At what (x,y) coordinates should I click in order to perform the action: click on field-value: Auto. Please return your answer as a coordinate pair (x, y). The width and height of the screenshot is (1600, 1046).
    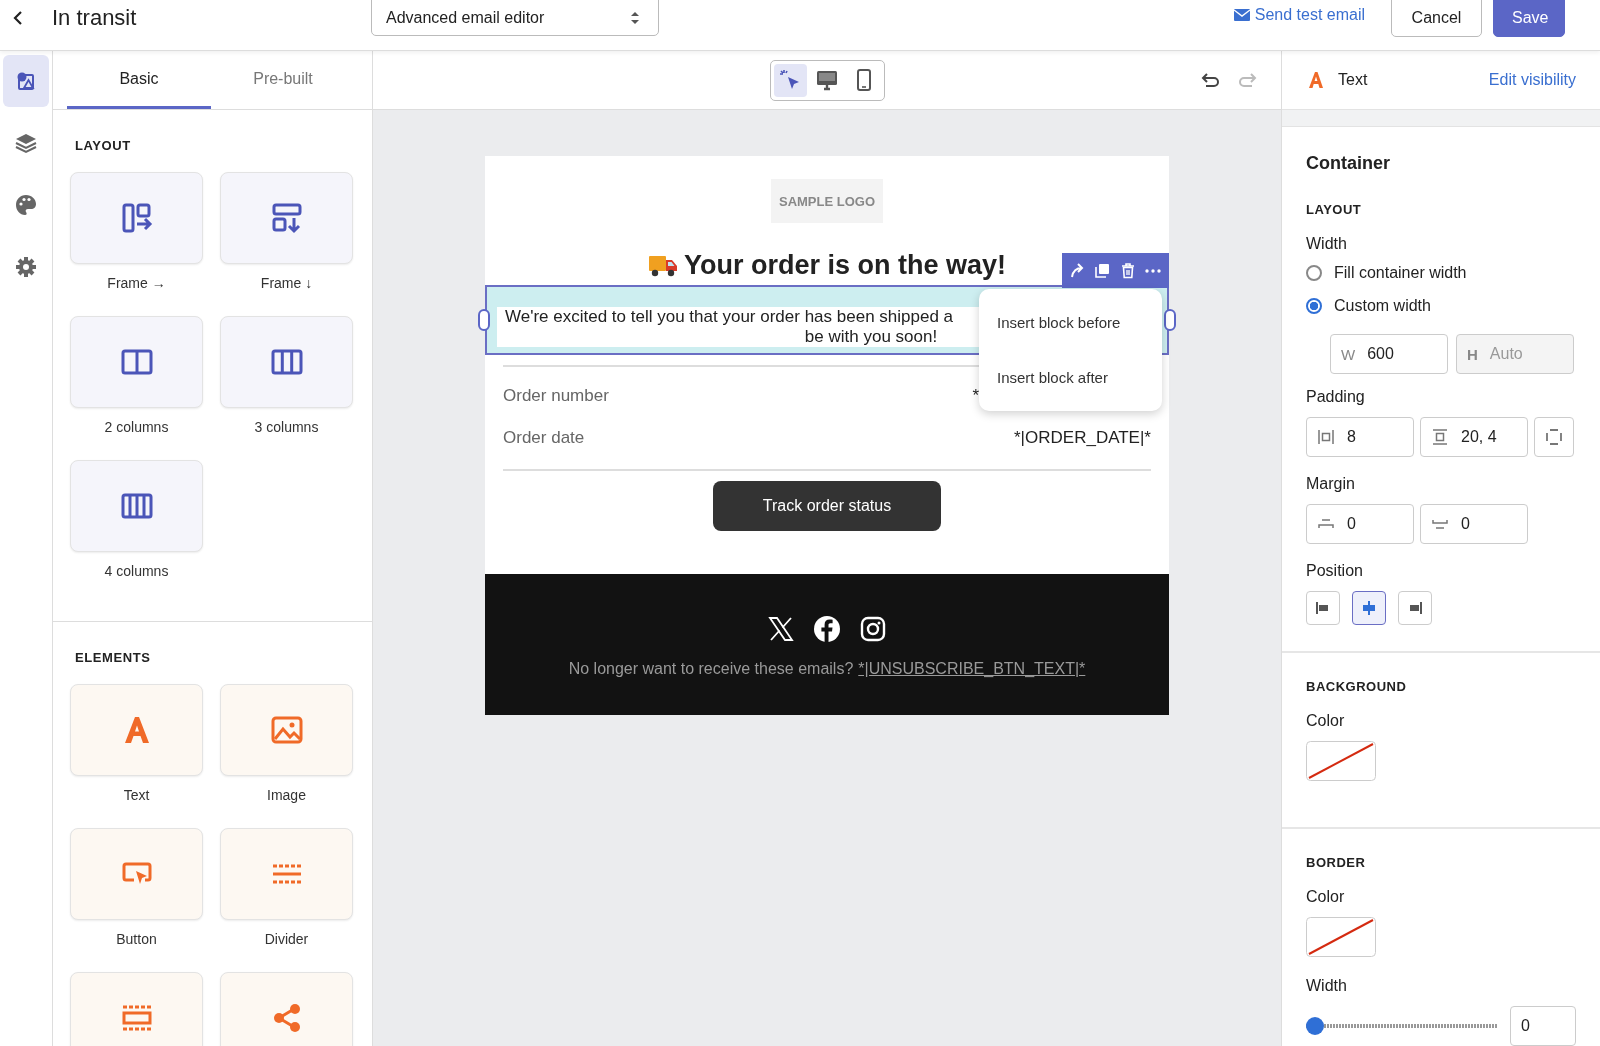
    Looking at the image, I should click on (1506, 354).